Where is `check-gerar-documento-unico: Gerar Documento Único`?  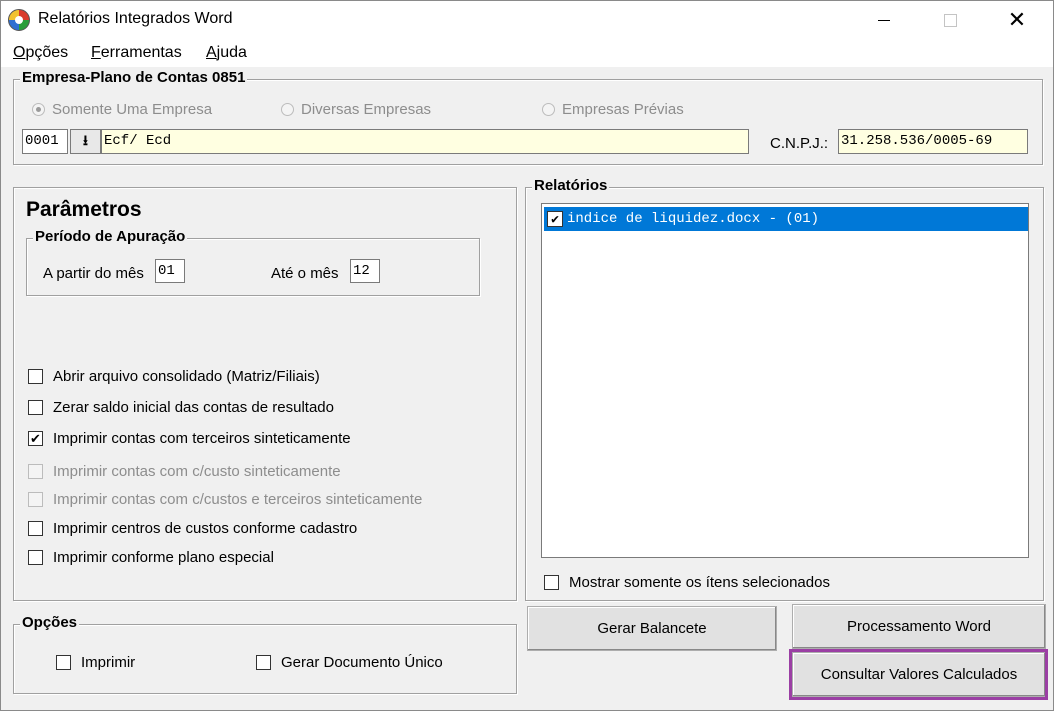 check-gerar-documento-unico: Gerar Documento Único is located at coordinates (349, 662).